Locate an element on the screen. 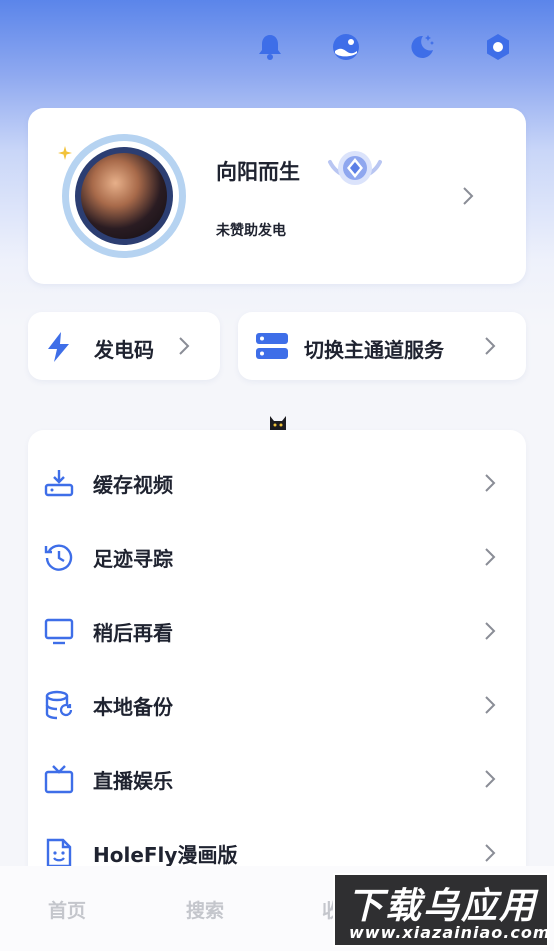  user-name: 向阳而生 is located at coordinates (258, 172).